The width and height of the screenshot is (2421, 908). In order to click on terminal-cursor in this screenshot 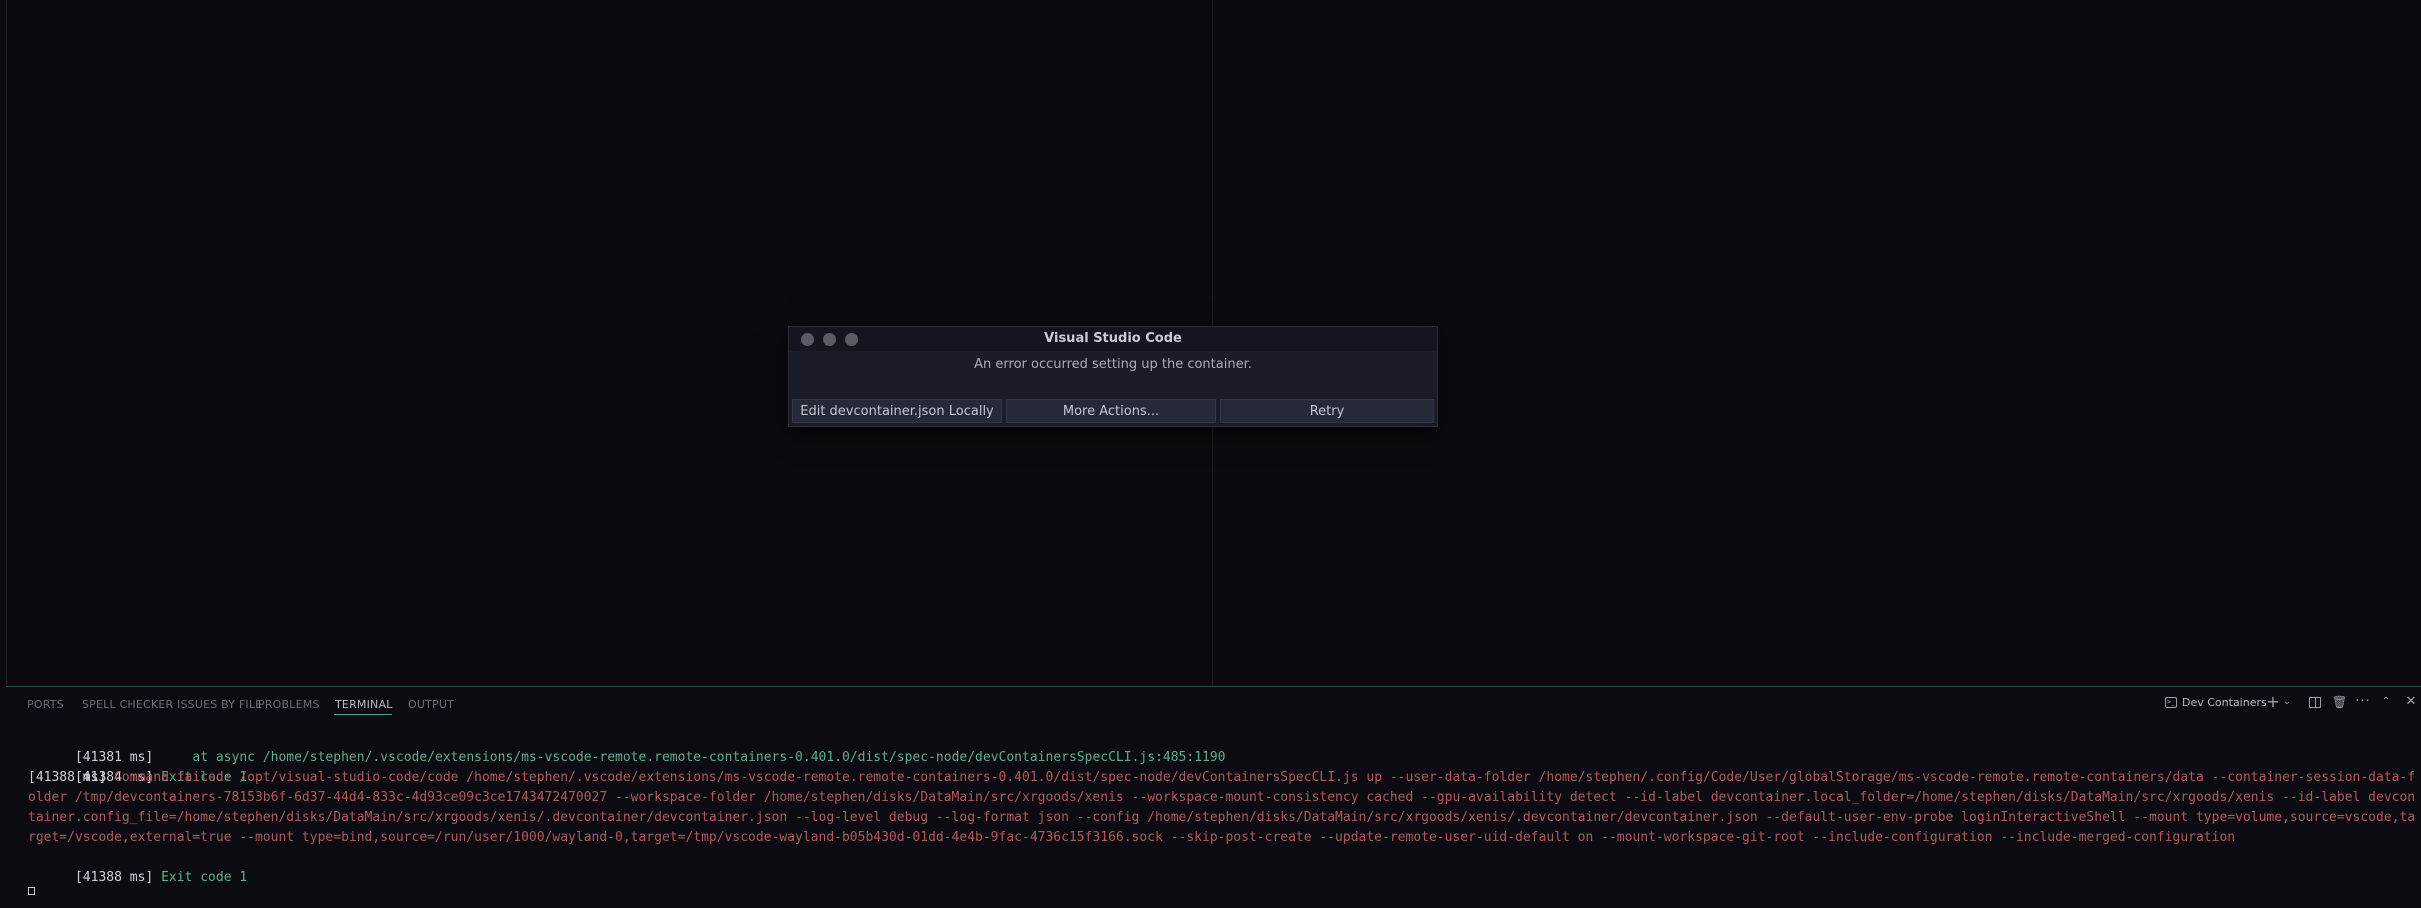, I will do `click(31, 891)`.